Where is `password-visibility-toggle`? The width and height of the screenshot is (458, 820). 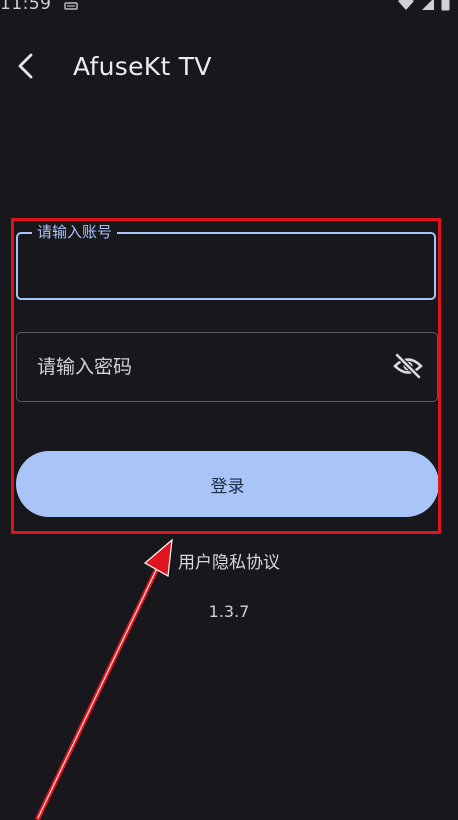
password-visibility-toggle is located at coordinates (408, 368).